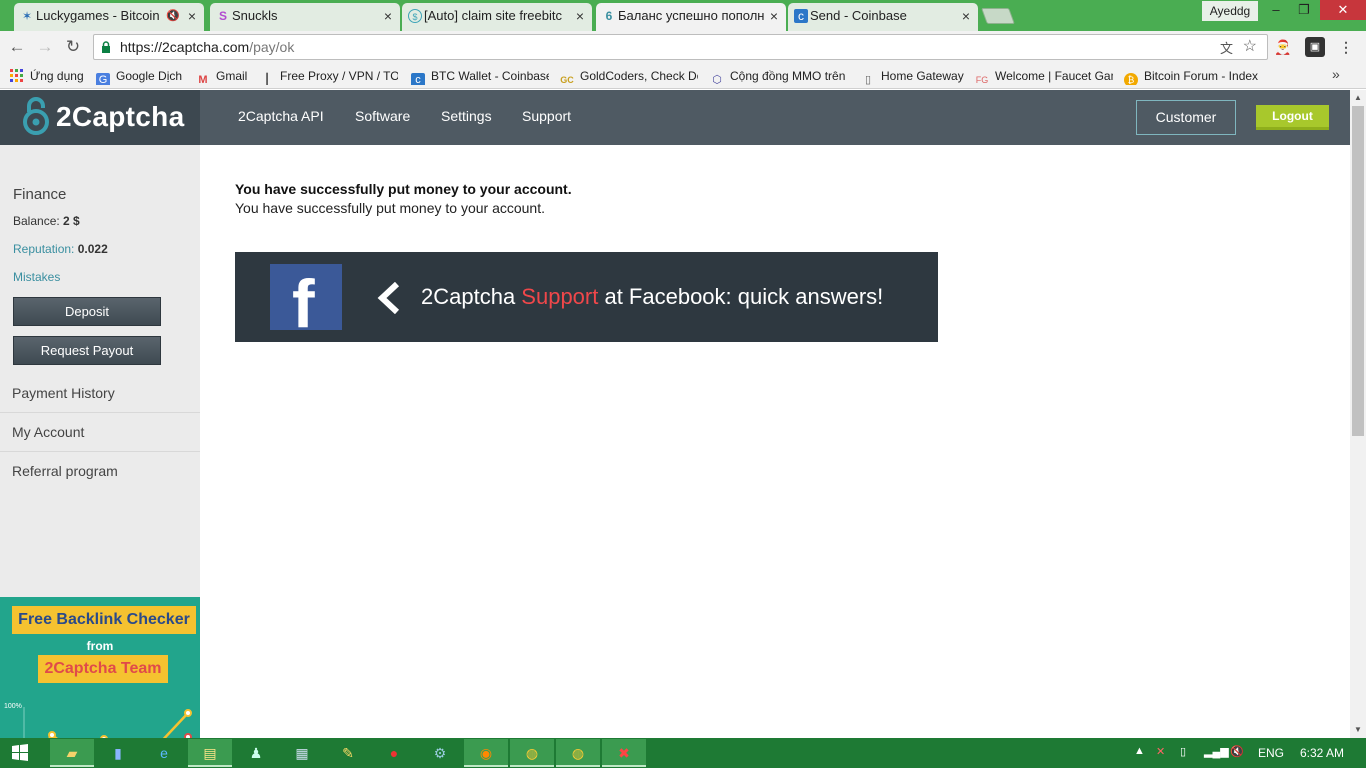 This screenshot has height=771, width=1366. I want to click on wifi-icon: ▂▄▆, so click(1216, 751).